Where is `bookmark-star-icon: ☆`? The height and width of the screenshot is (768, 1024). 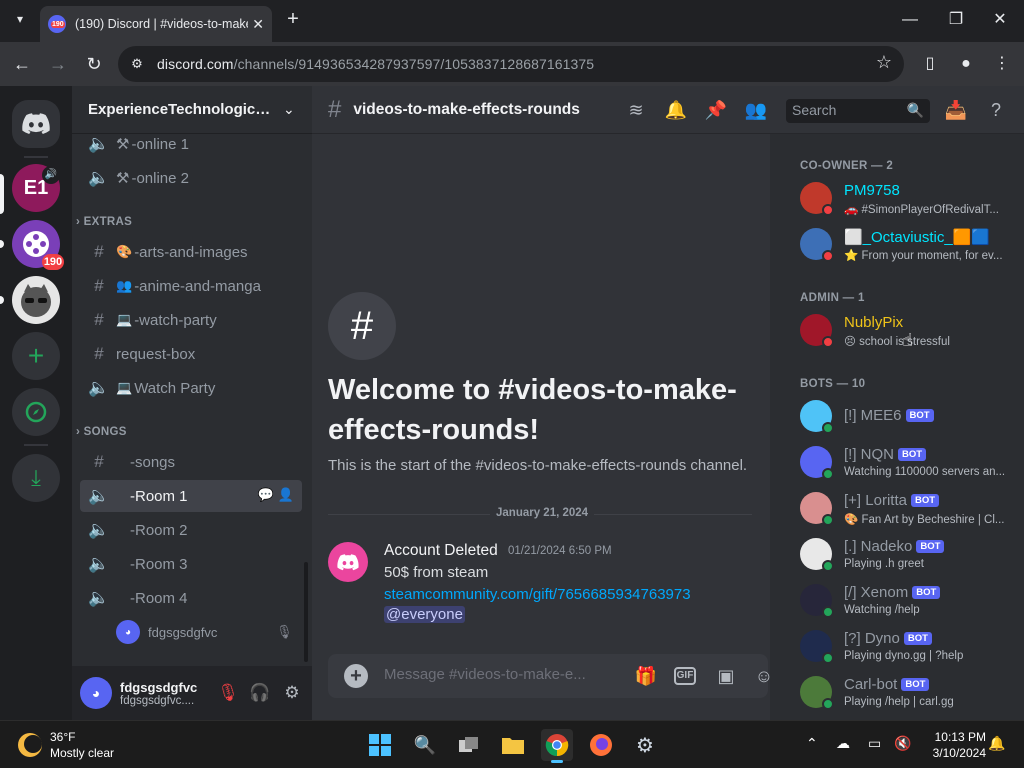
bookmark-star-icon: ☆ is located at coordinates (884, 62).